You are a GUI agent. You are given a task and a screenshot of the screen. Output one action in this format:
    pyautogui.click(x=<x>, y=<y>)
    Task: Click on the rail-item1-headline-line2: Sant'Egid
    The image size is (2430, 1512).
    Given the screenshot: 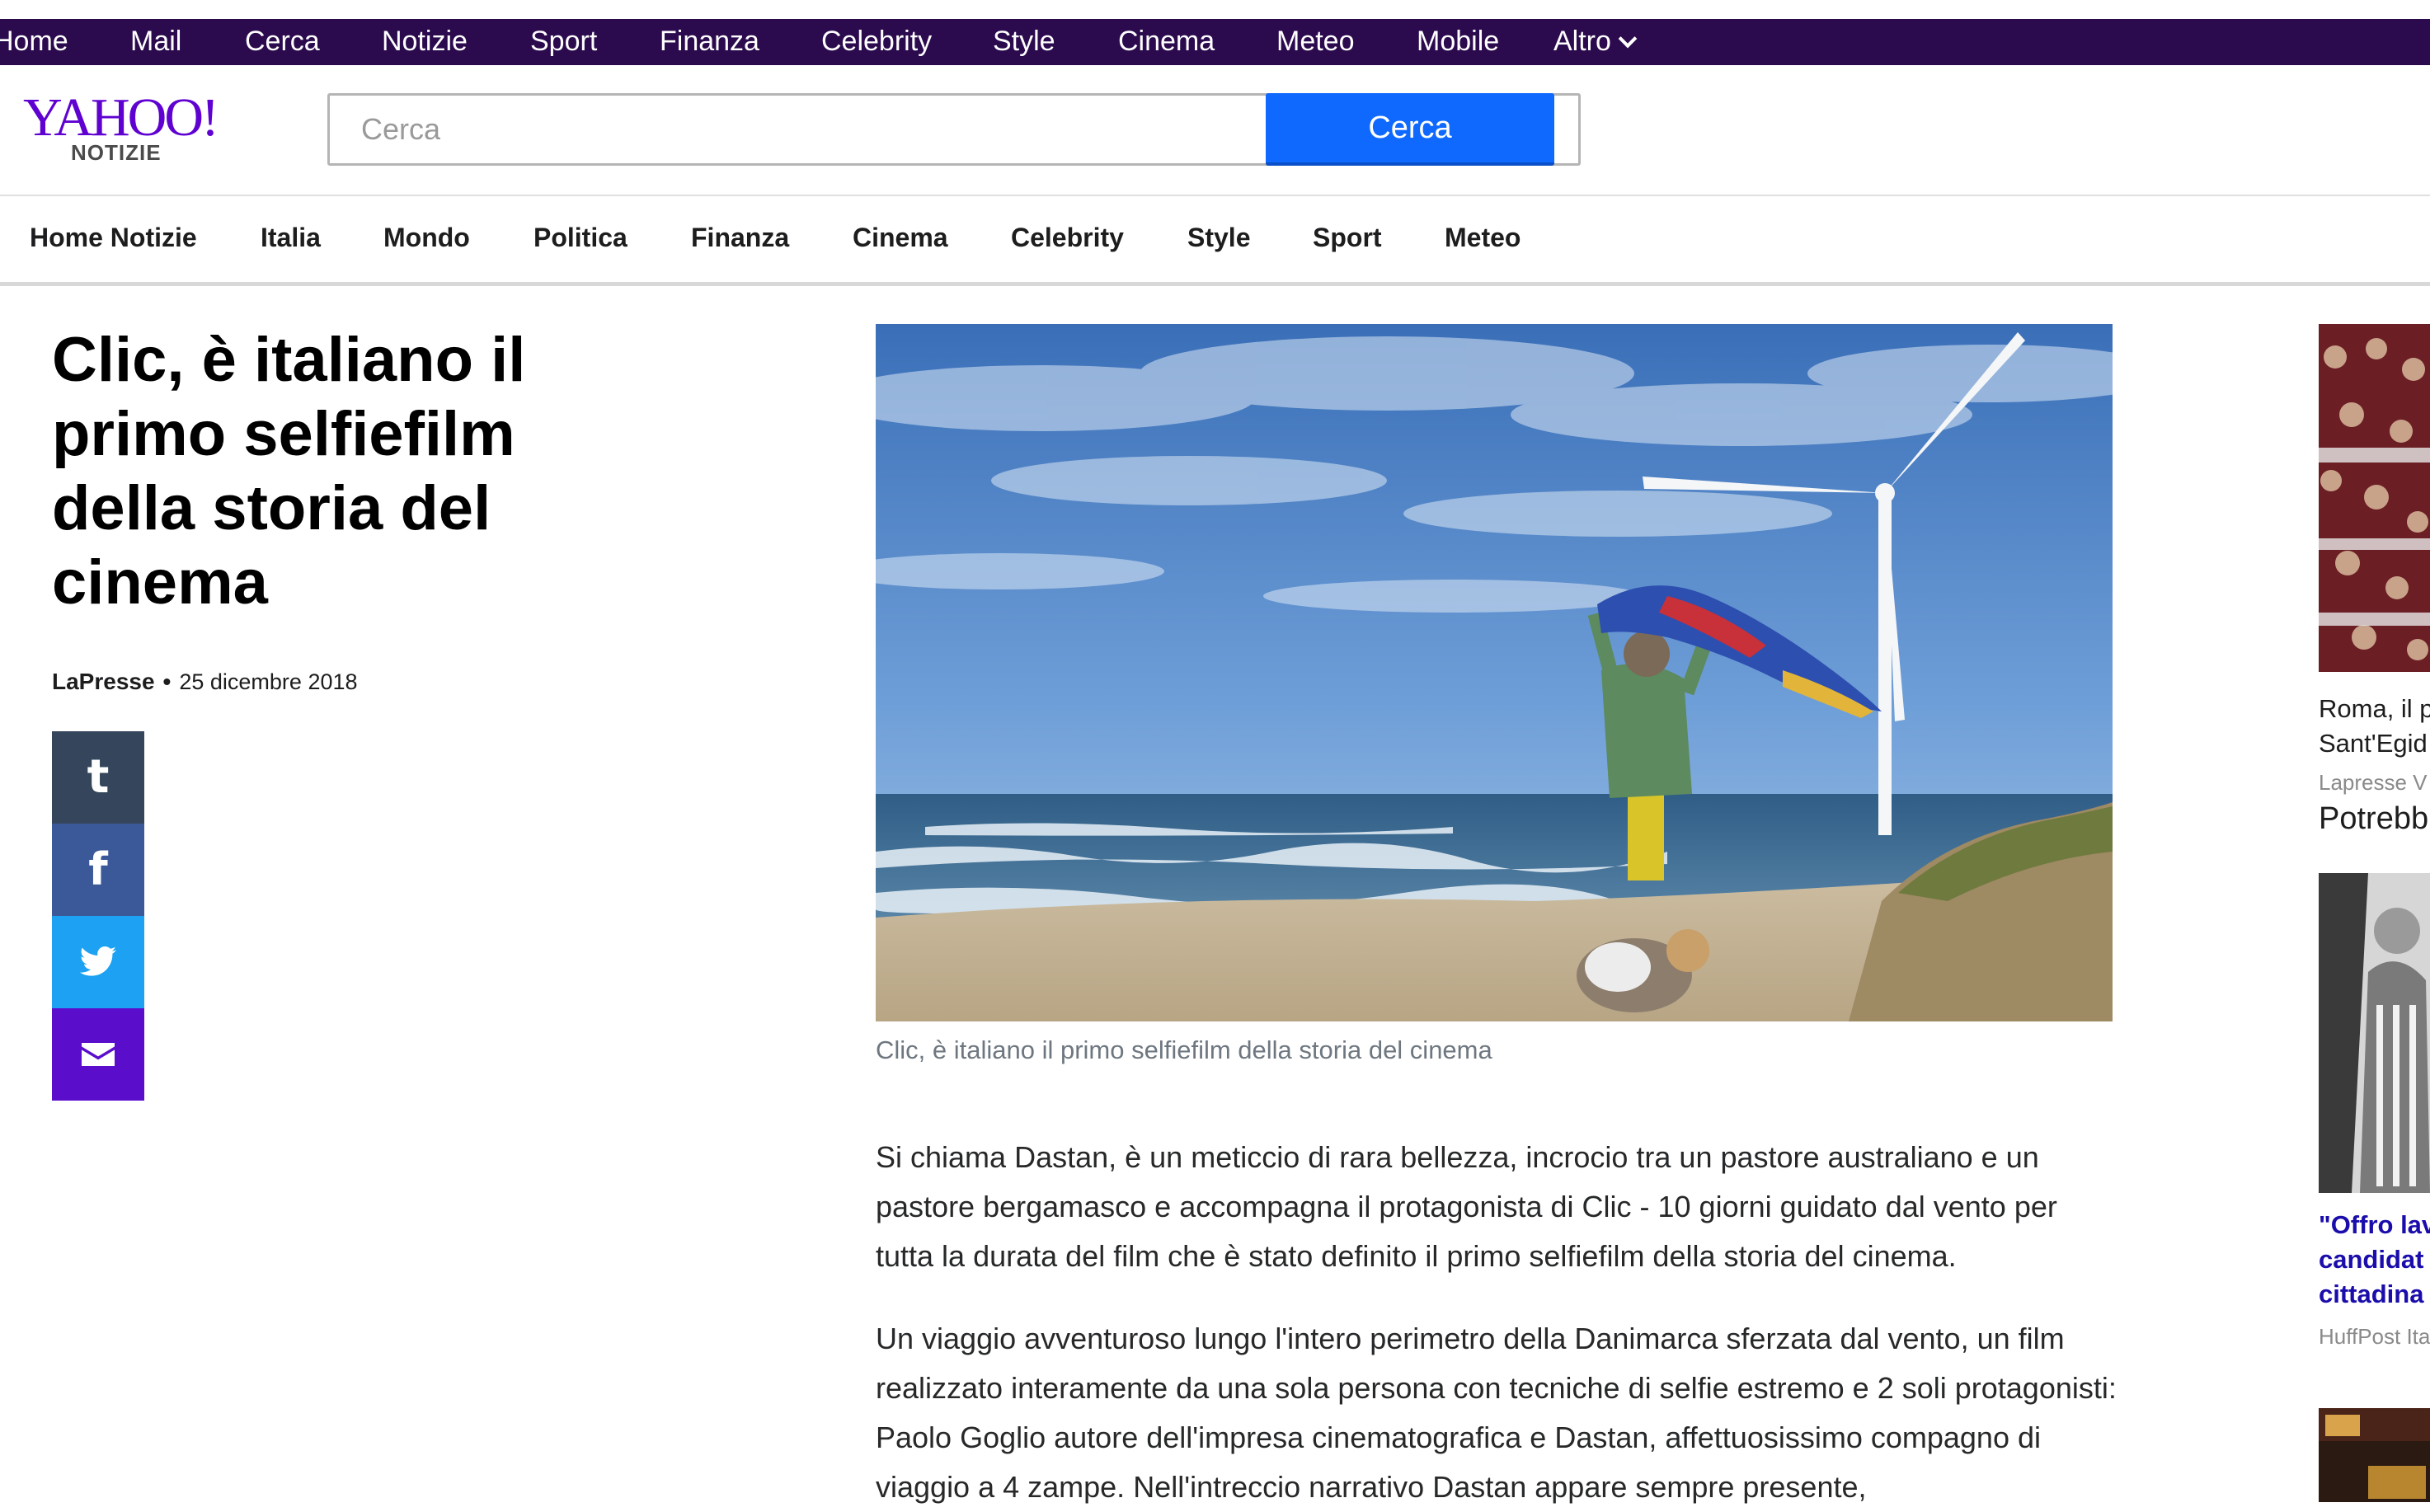 What is the action you would take?
    pyautogui.click(x=2373, y=744)
    